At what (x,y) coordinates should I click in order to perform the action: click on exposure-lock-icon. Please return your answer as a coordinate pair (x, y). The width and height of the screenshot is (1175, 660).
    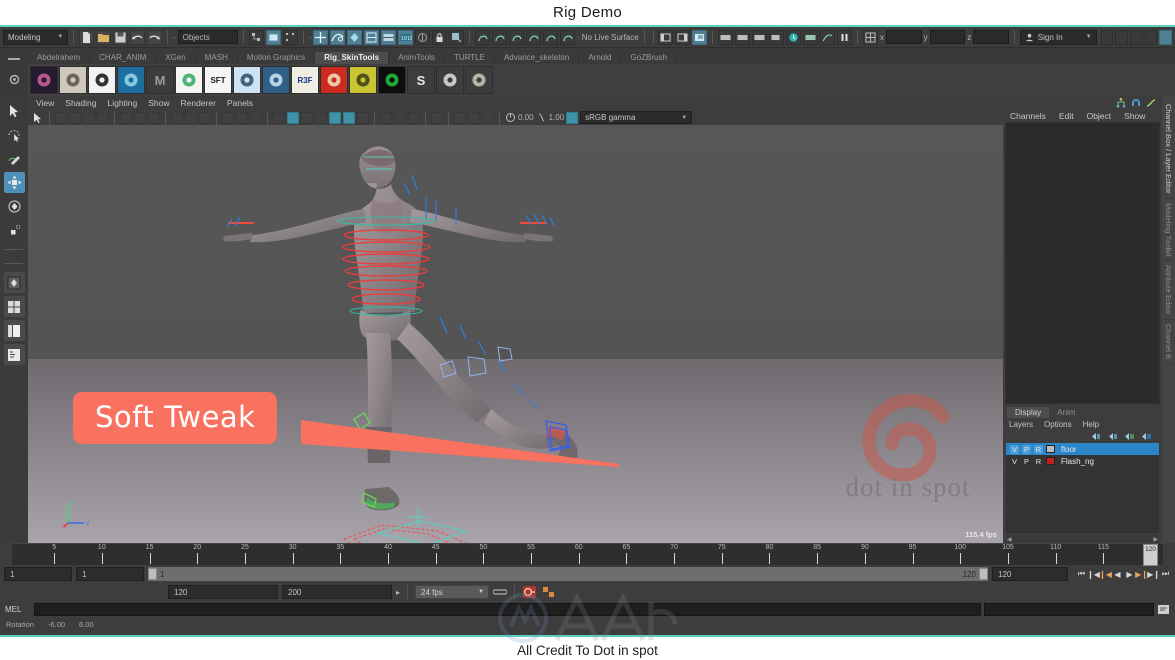
    Looking at the image, I should click on (460, 117).